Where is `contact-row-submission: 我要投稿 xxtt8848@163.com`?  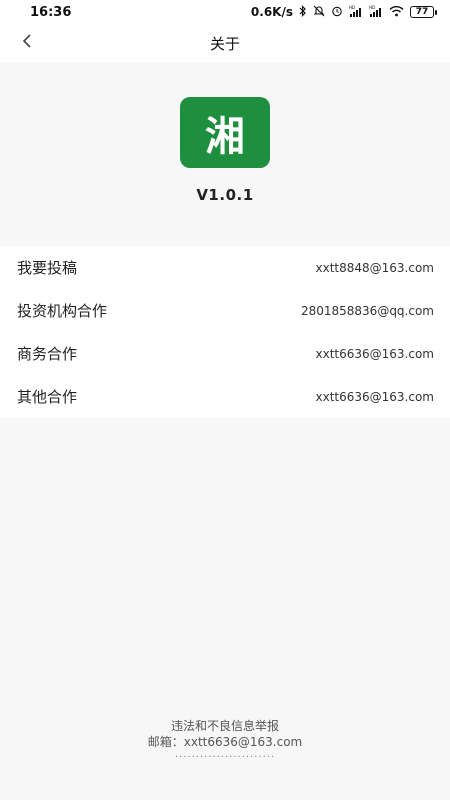
contact-row-submission: 我要投稿 xxtt8848@163.com is located at coordinates (225, 267).